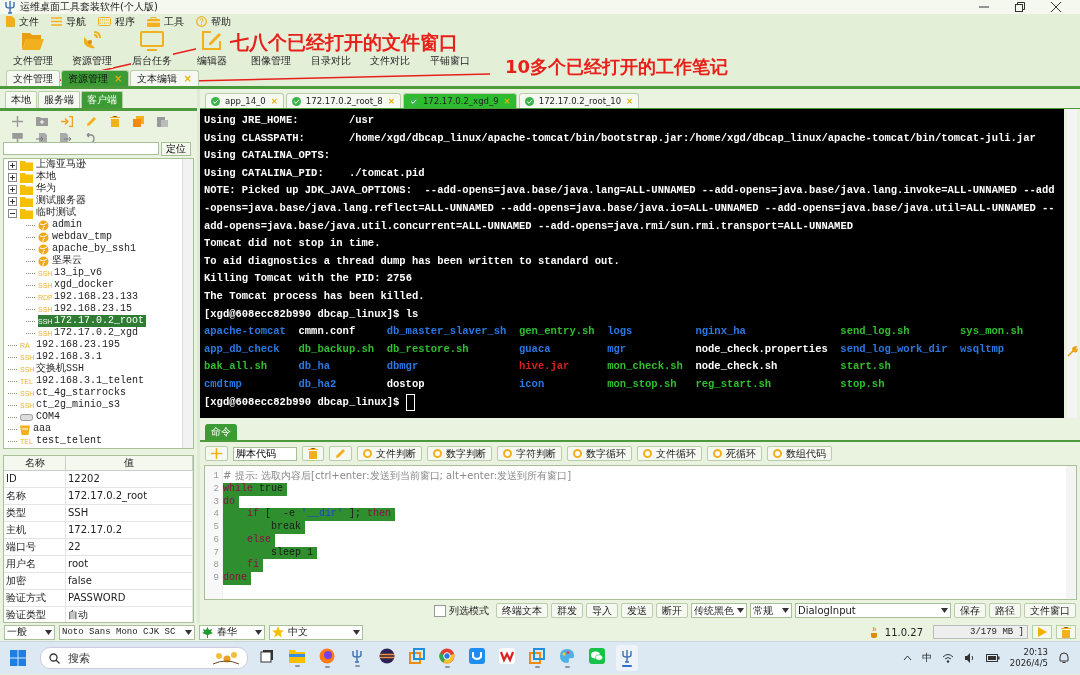 The width and height of the screenshot is (1080, 675). What do you see at coordinates (316, 632) in the screenshot?
I see `dropdown: 中文` at bounding box center [316, 632].